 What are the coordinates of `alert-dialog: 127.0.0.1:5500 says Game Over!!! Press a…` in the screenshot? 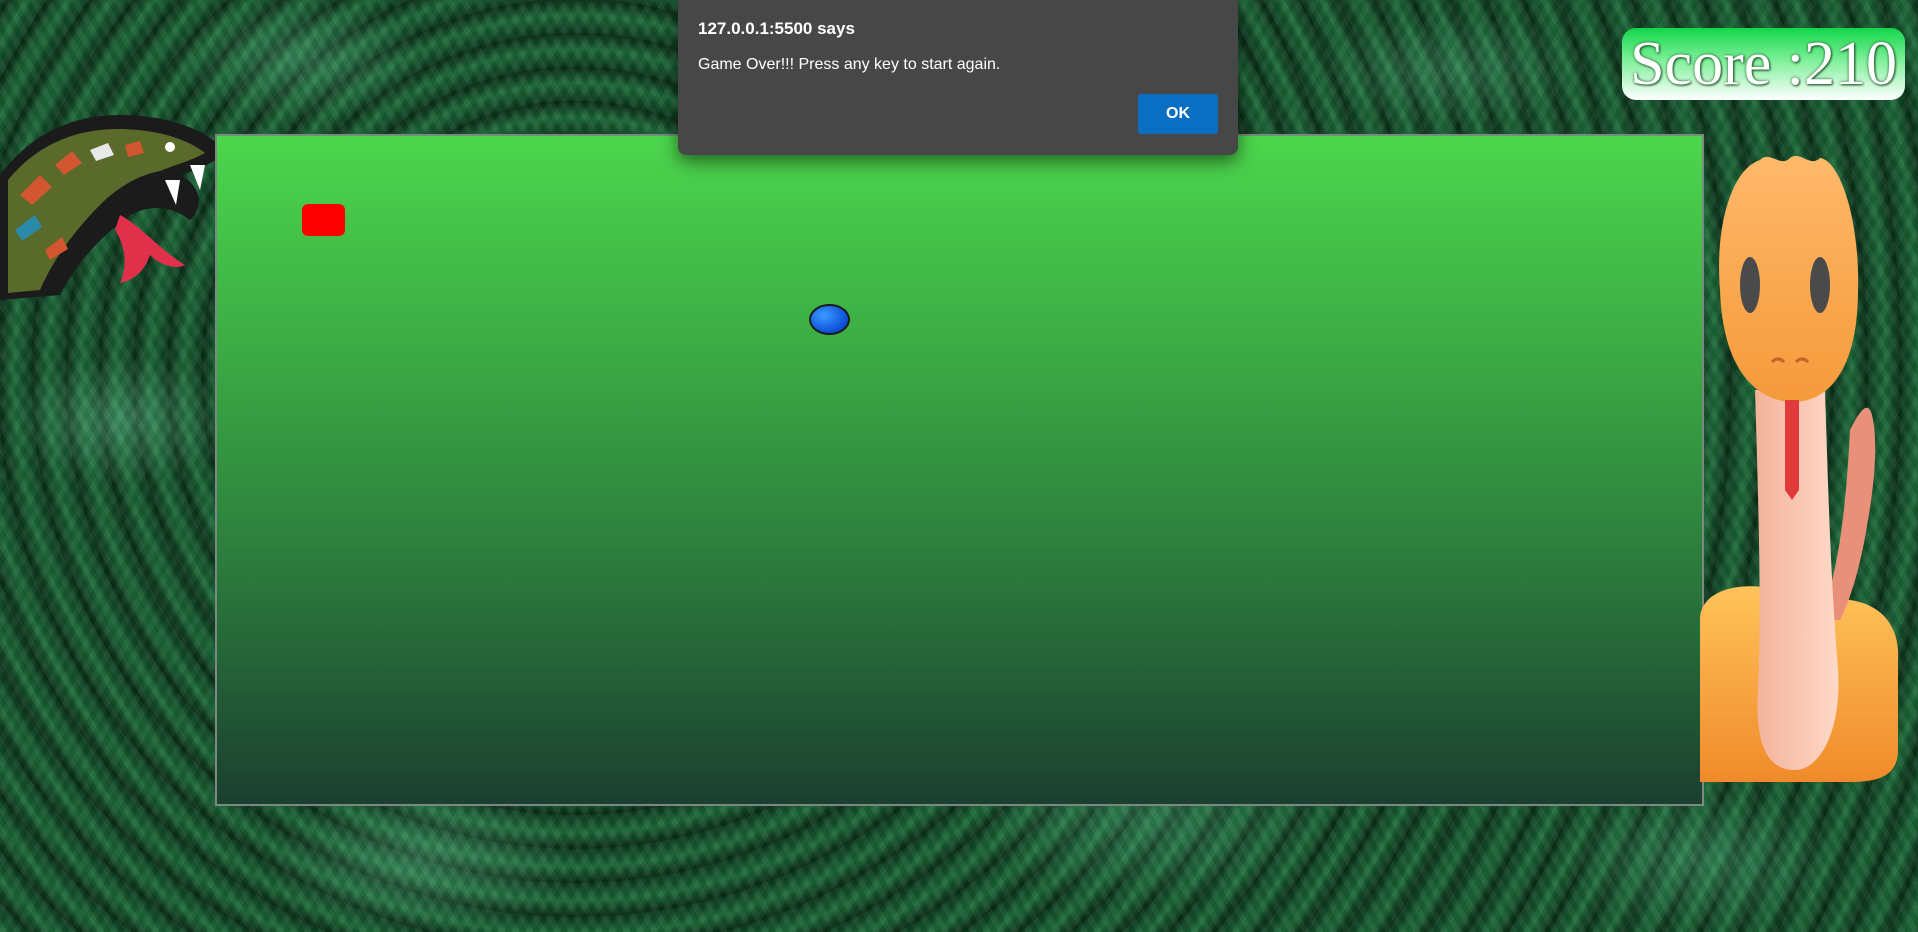 It's located at (958, 77).